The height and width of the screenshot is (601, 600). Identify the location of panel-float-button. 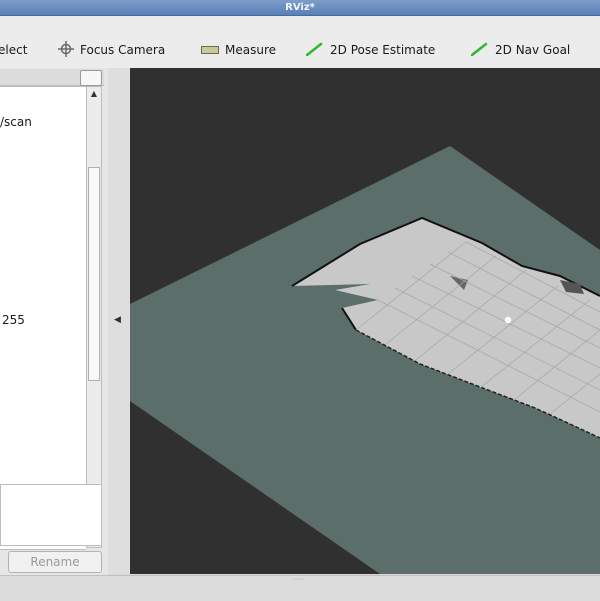
(91, 78).